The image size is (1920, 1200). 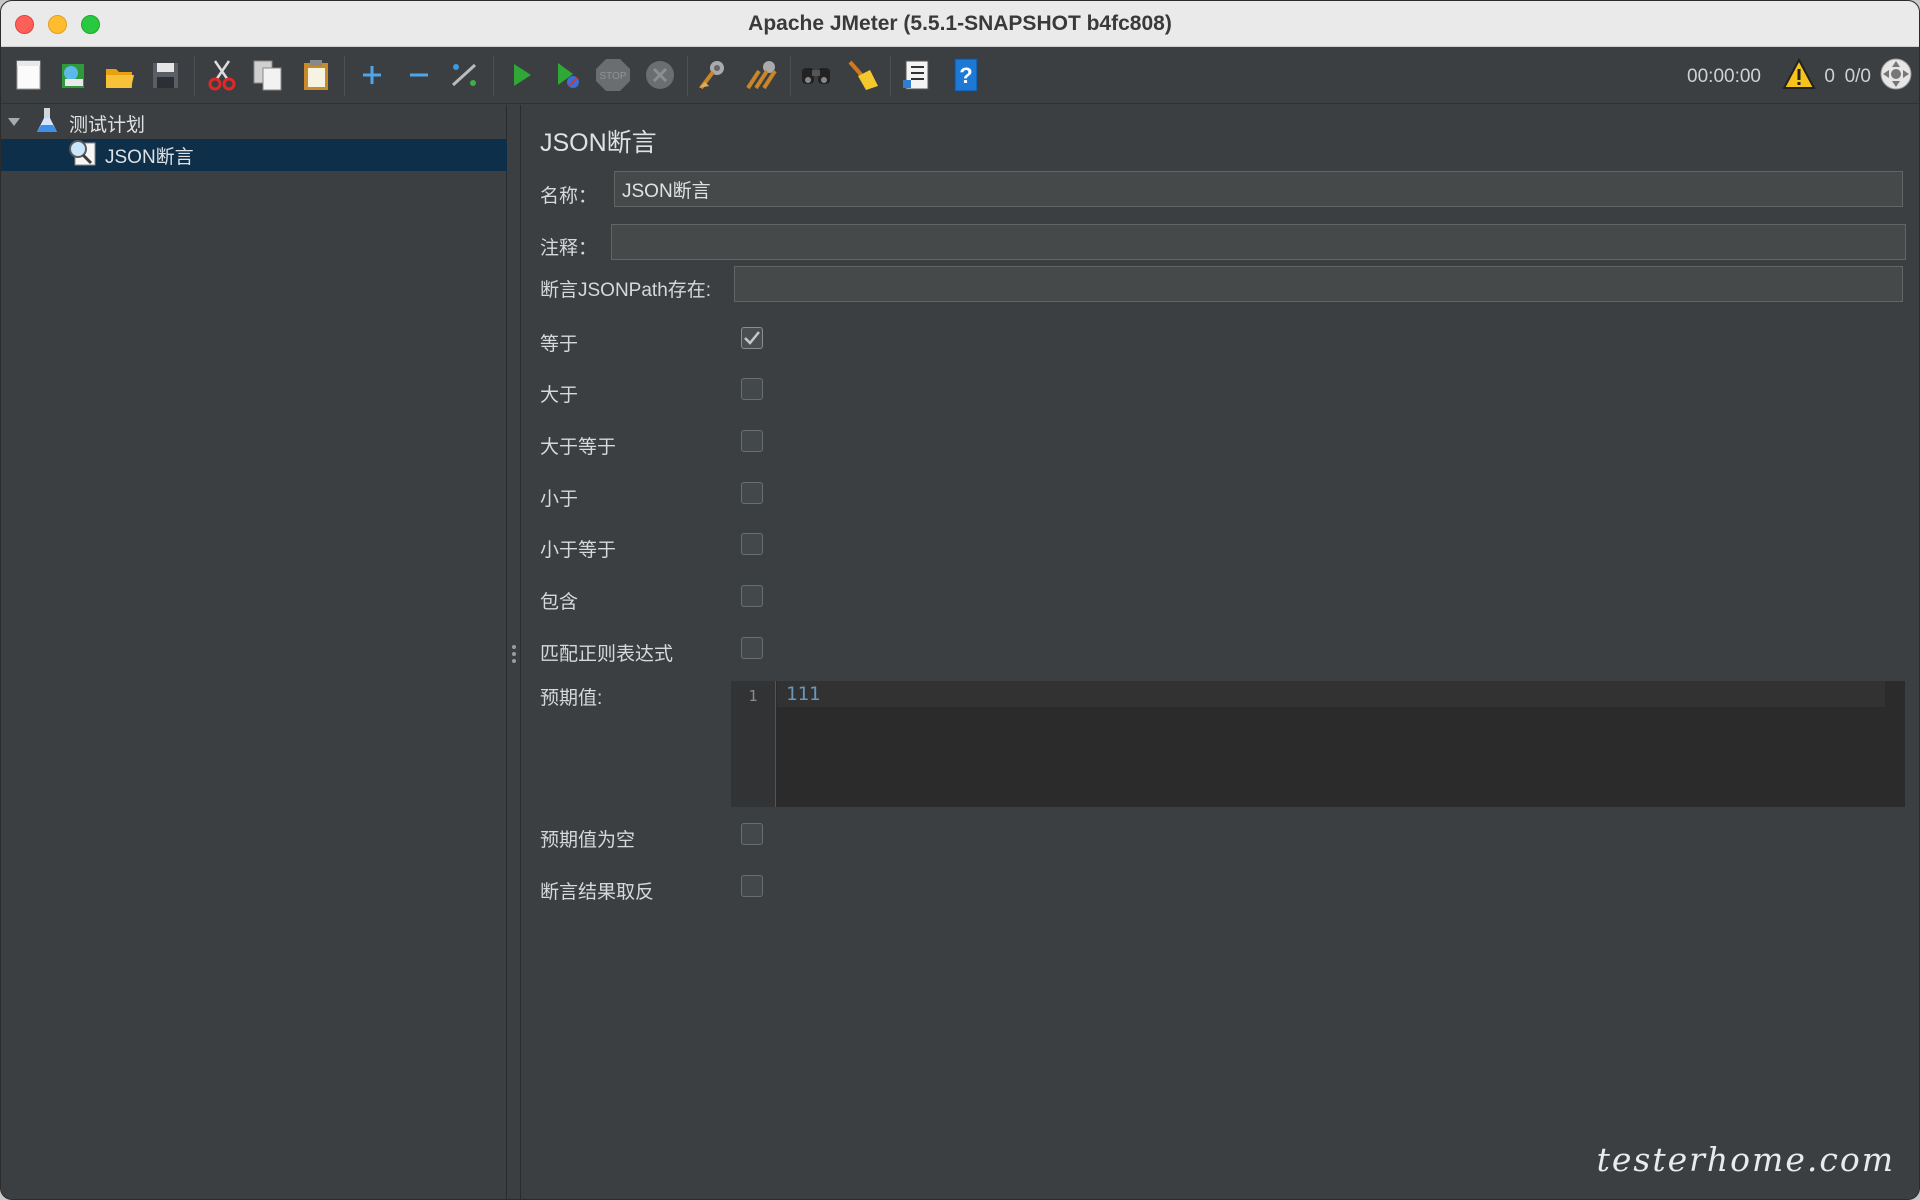 I want to click on expand-triangle-icon, so click(x=14, y=123).